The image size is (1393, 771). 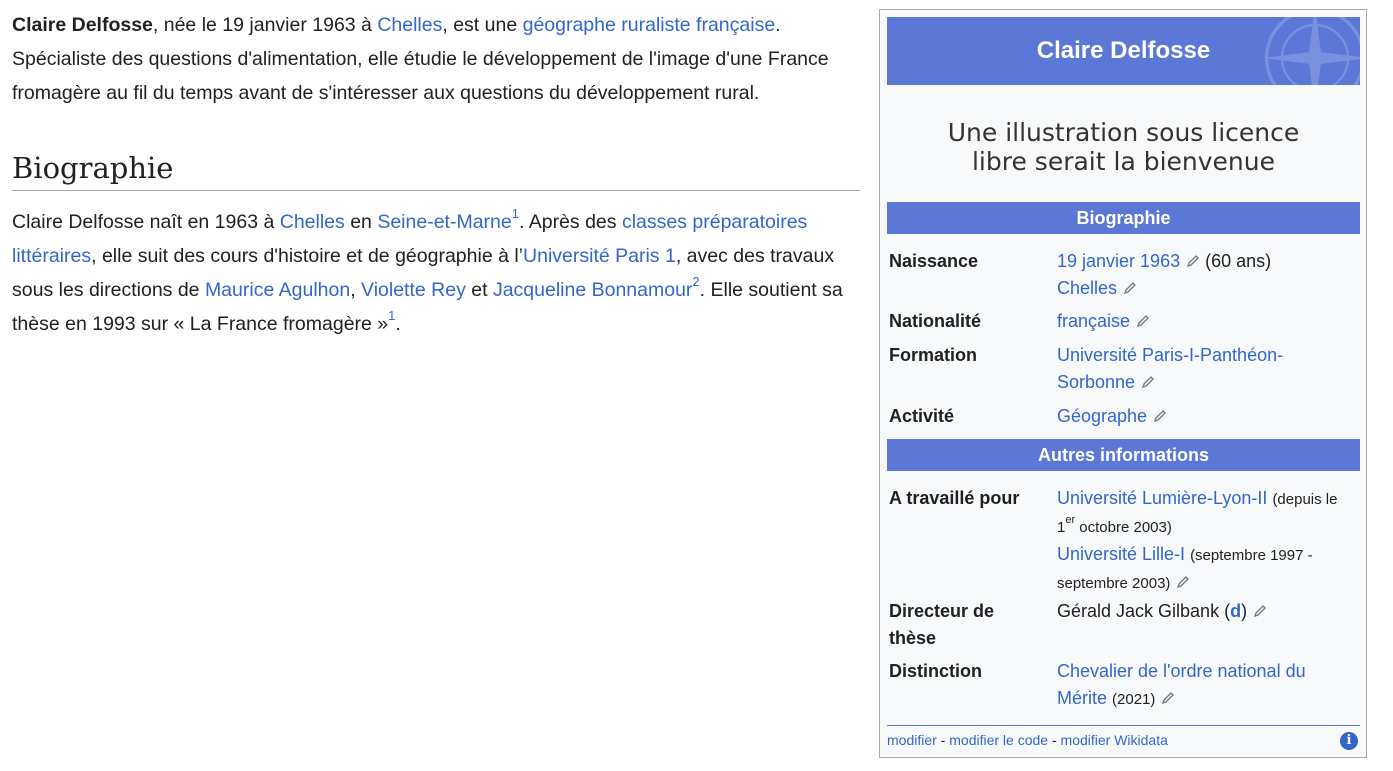 I want to click on infobox-section-biographie: Biographie, so click(x=1123, y=218).